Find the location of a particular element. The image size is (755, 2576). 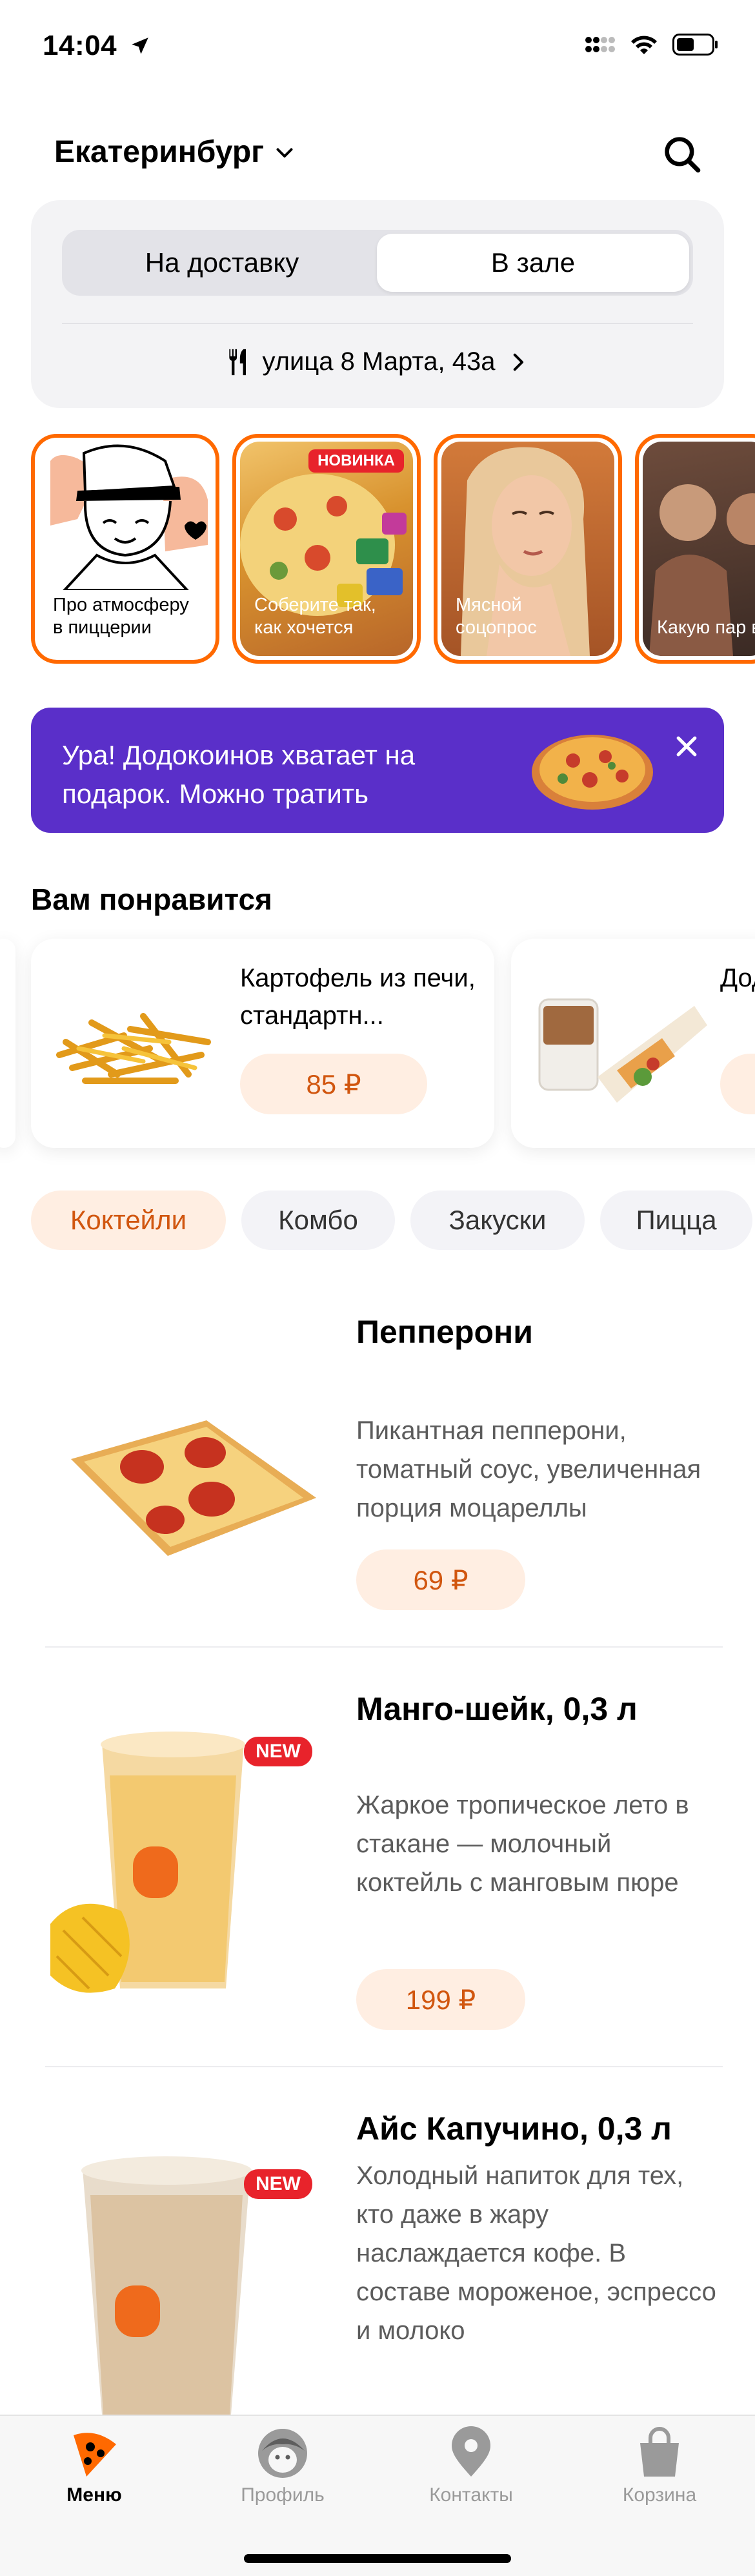

story-image: Какую пар выбрать? is located at coordinates (699, 549).